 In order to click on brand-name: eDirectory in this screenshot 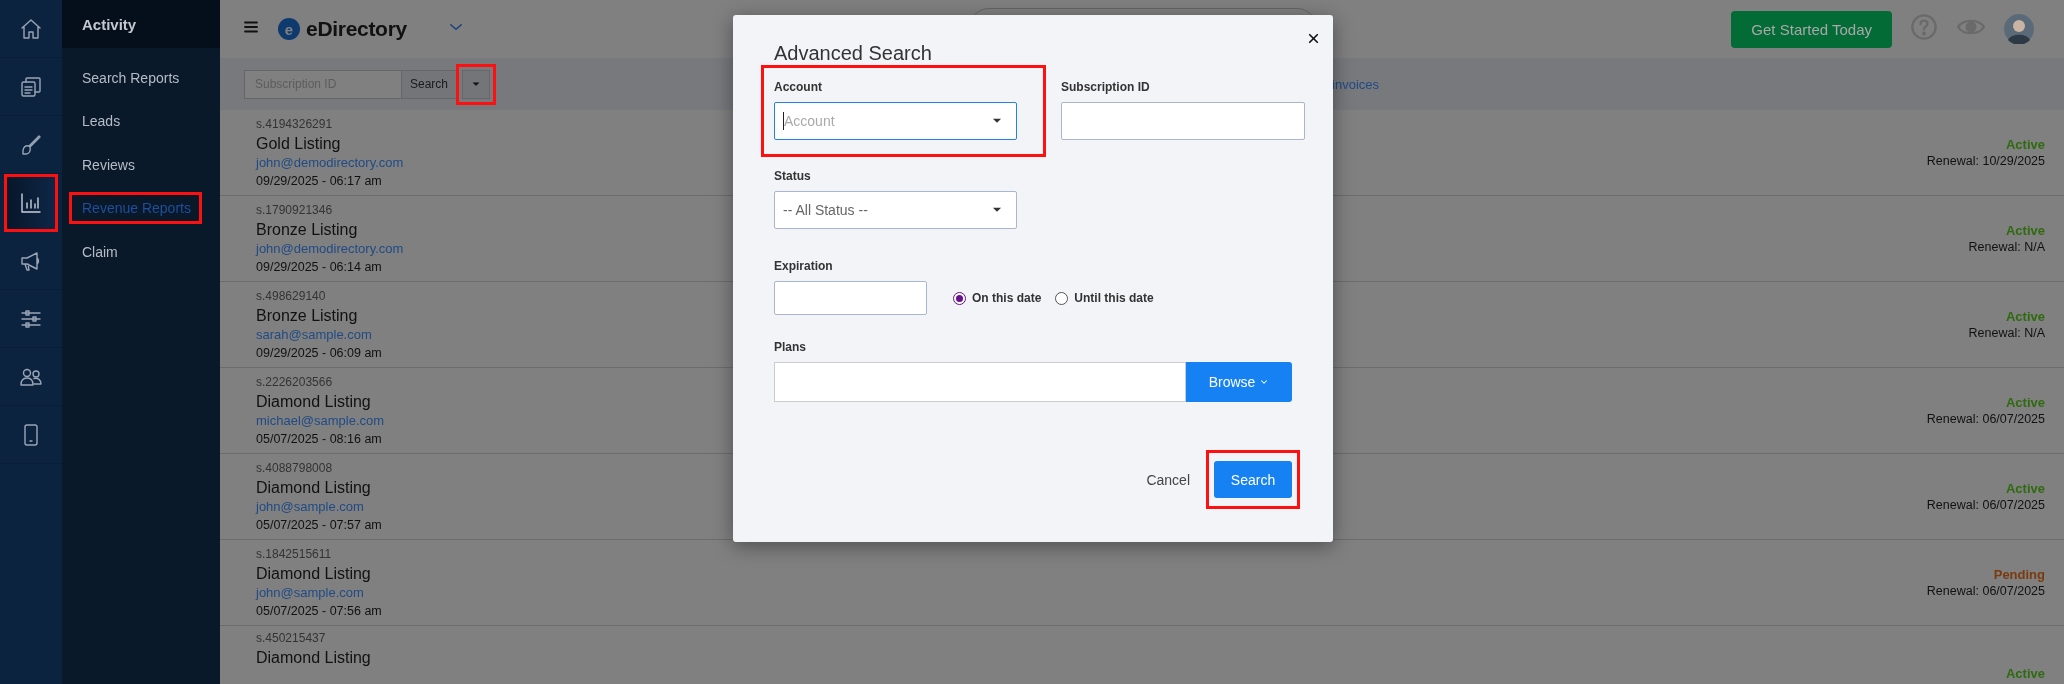, I will do `click(356, 29)`.